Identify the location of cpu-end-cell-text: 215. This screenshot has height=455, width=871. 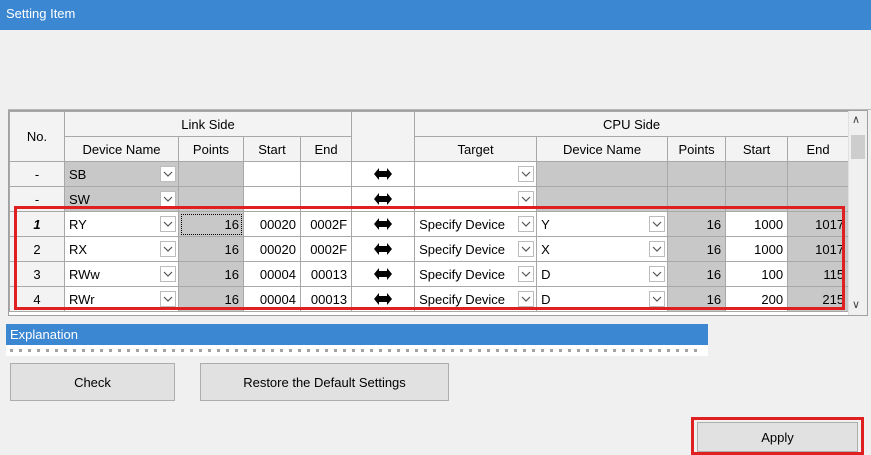
(833, 299).